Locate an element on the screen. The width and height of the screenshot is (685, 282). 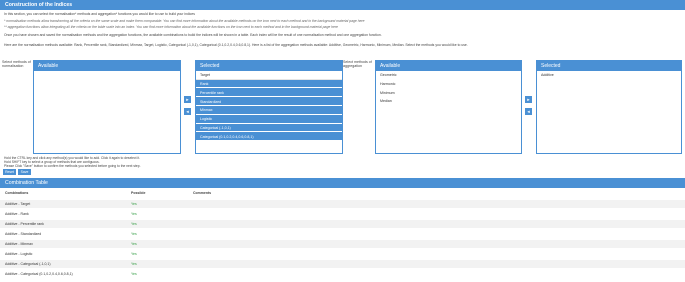
table-header-row: Combinations Possible Comments is located at coordinates (342, 193).